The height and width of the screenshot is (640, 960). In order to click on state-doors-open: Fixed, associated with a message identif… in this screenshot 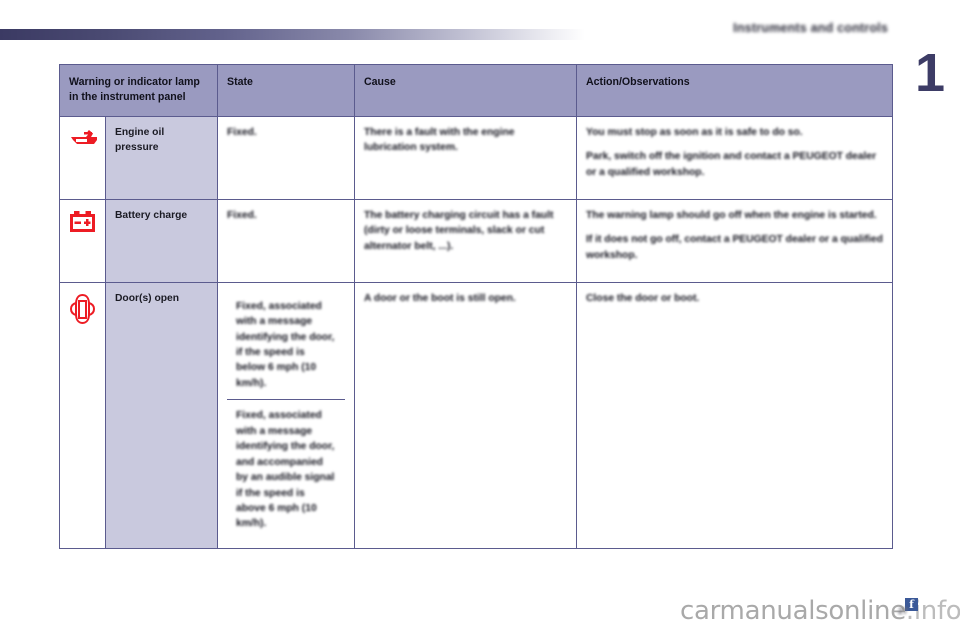, I will do `click(286, 415)`.